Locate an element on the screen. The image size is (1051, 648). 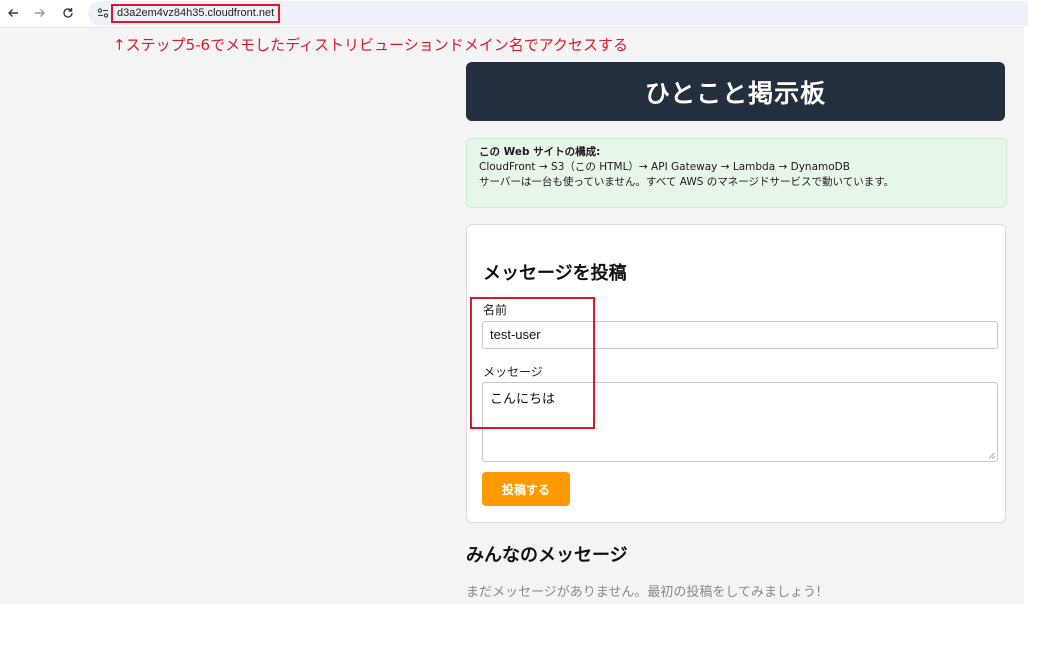
empty-messages-text: まだメッセージがありません。最初の投稿をしてみましょう! is located at coordinates (644, 592).